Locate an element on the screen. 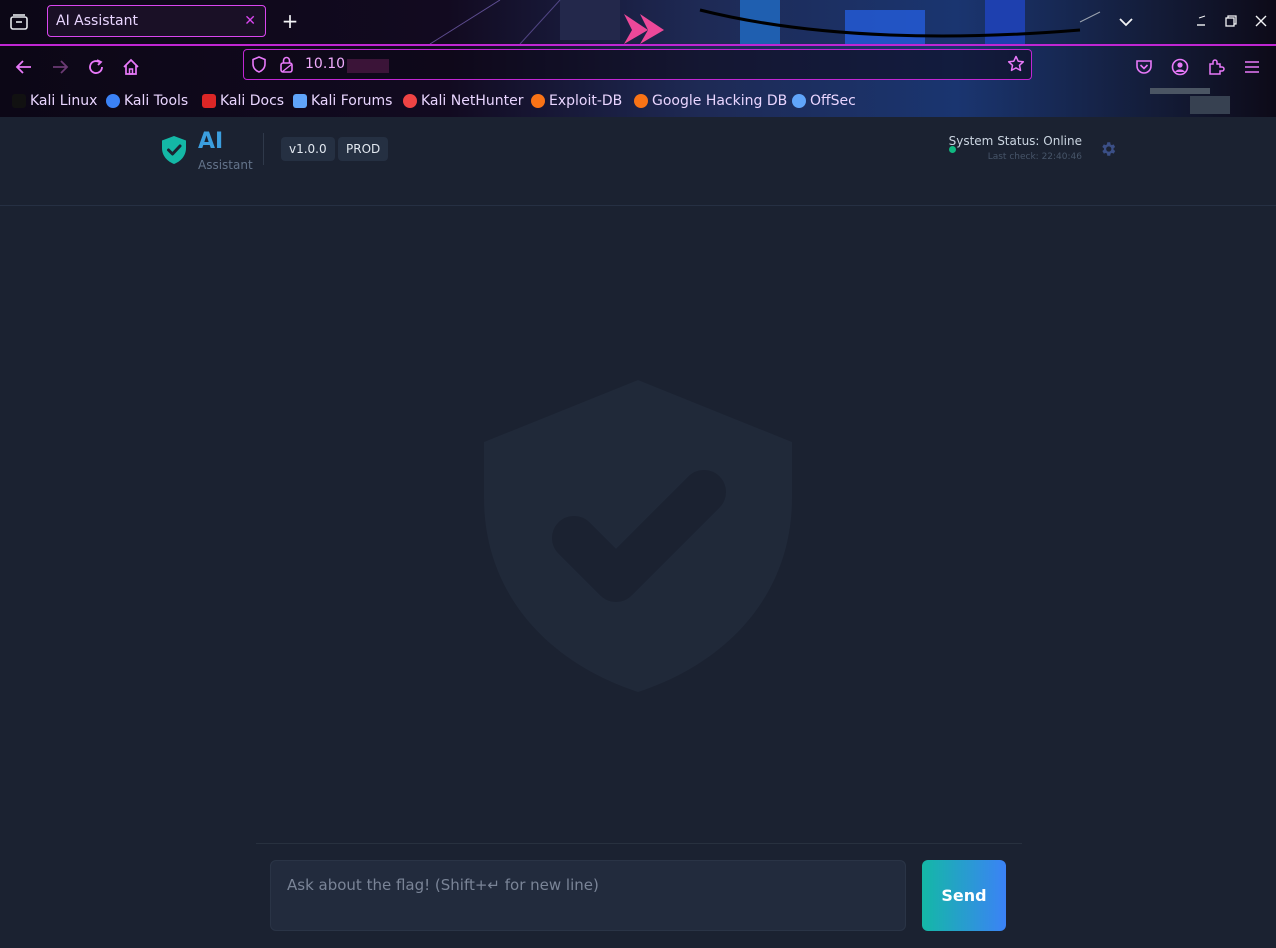  ghdb-icon is located at coordinates (641, 101).